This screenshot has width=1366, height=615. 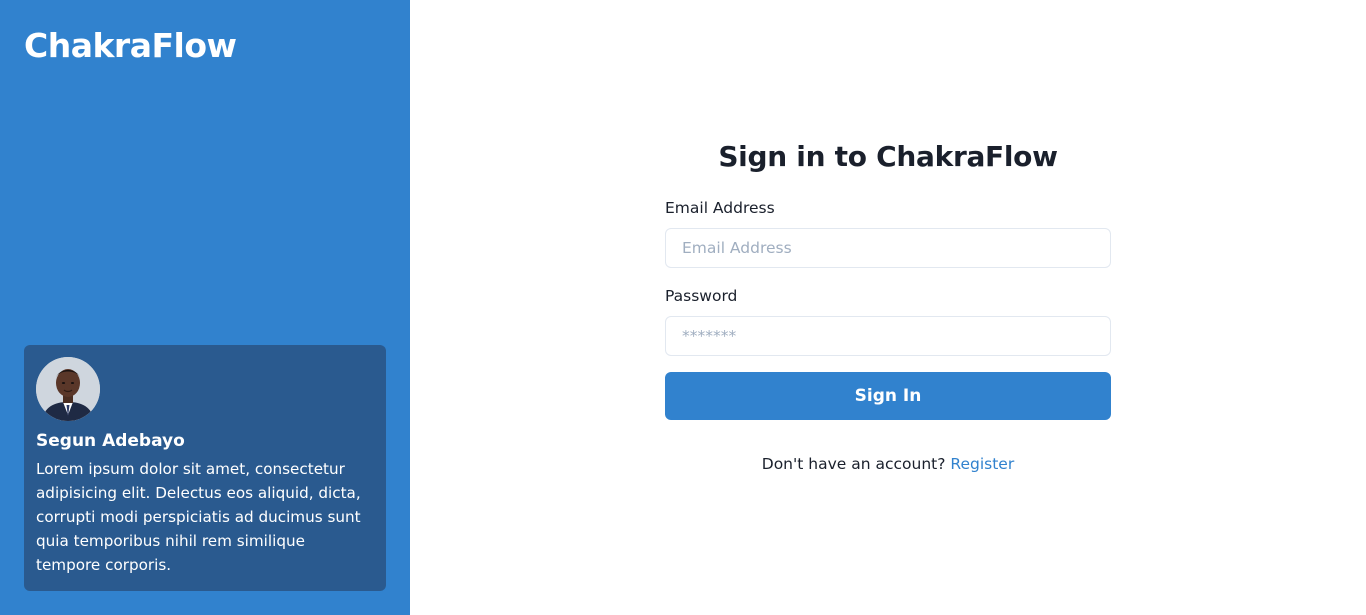 I want to click on email-field, so click(x=888, y=248).